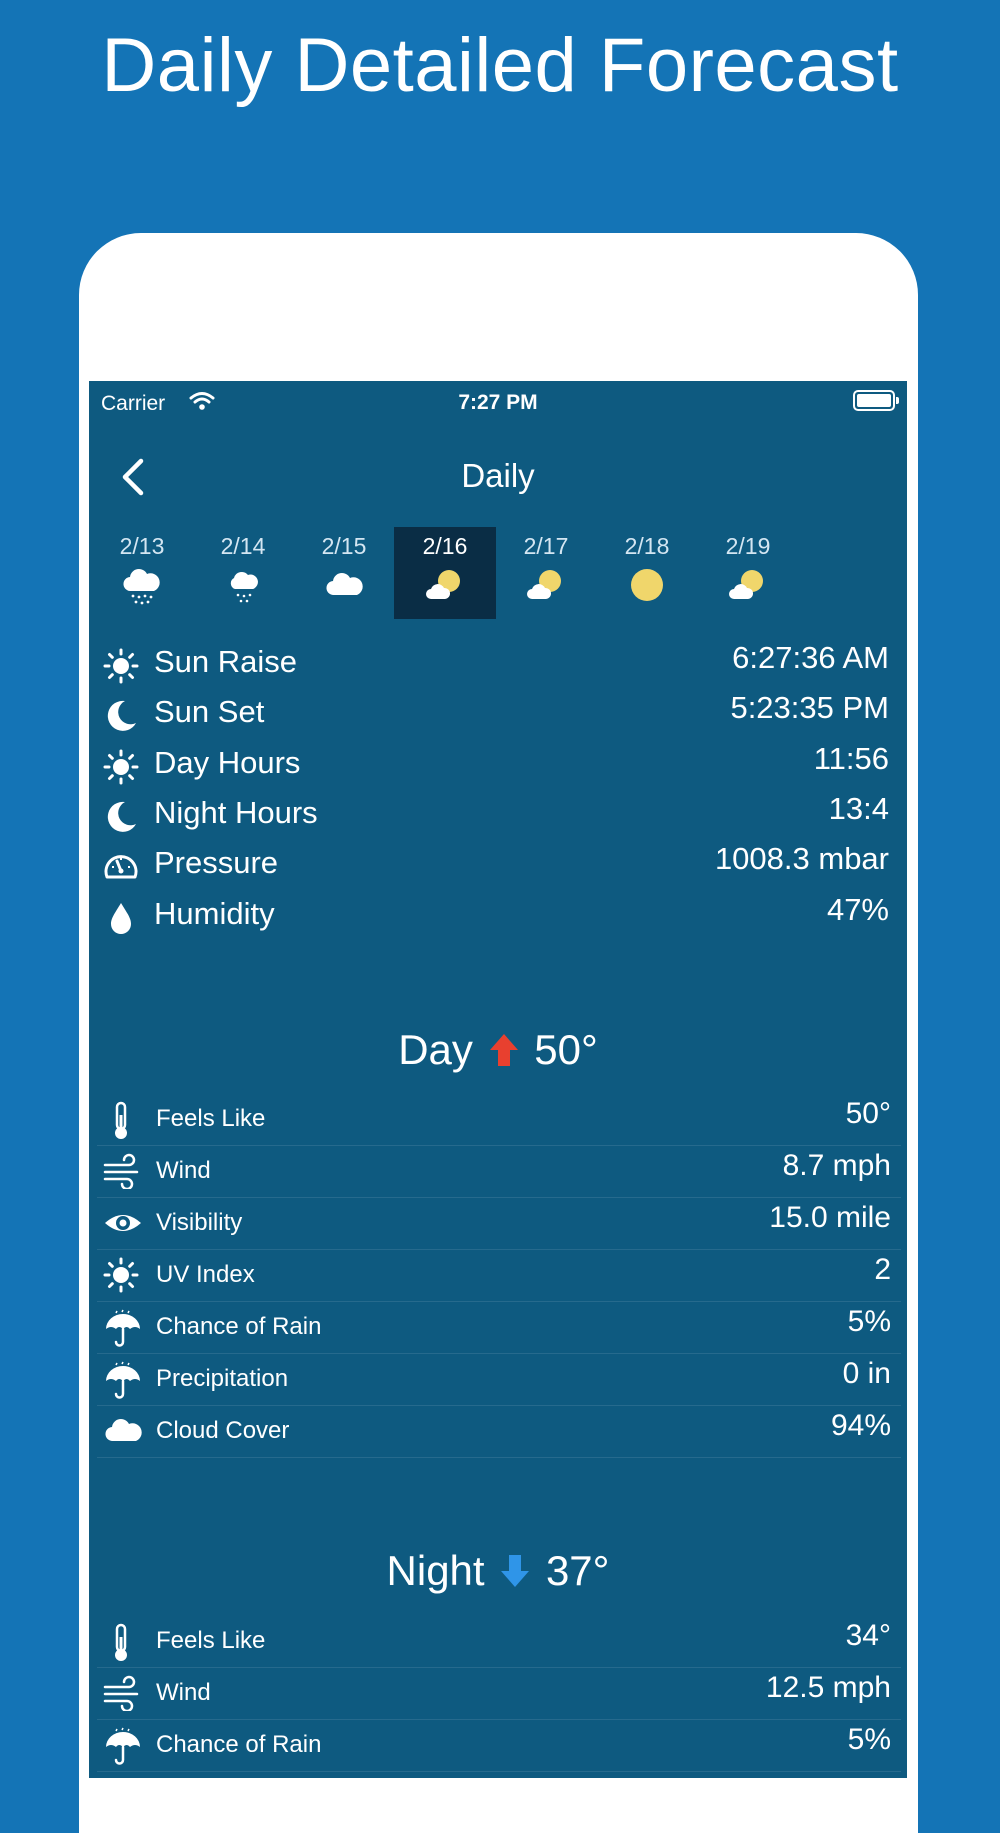 The width and height of the screenshot is (1000, 1833). I want to click on summary-row: Humidity 47%, so click(498, 917).